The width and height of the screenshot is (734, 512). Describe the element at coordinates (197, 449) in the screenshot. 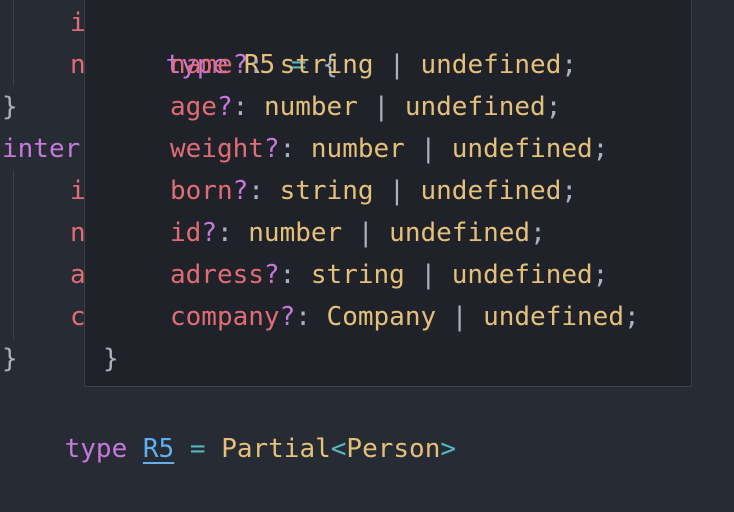

I see `operator-equals: =` at that location.